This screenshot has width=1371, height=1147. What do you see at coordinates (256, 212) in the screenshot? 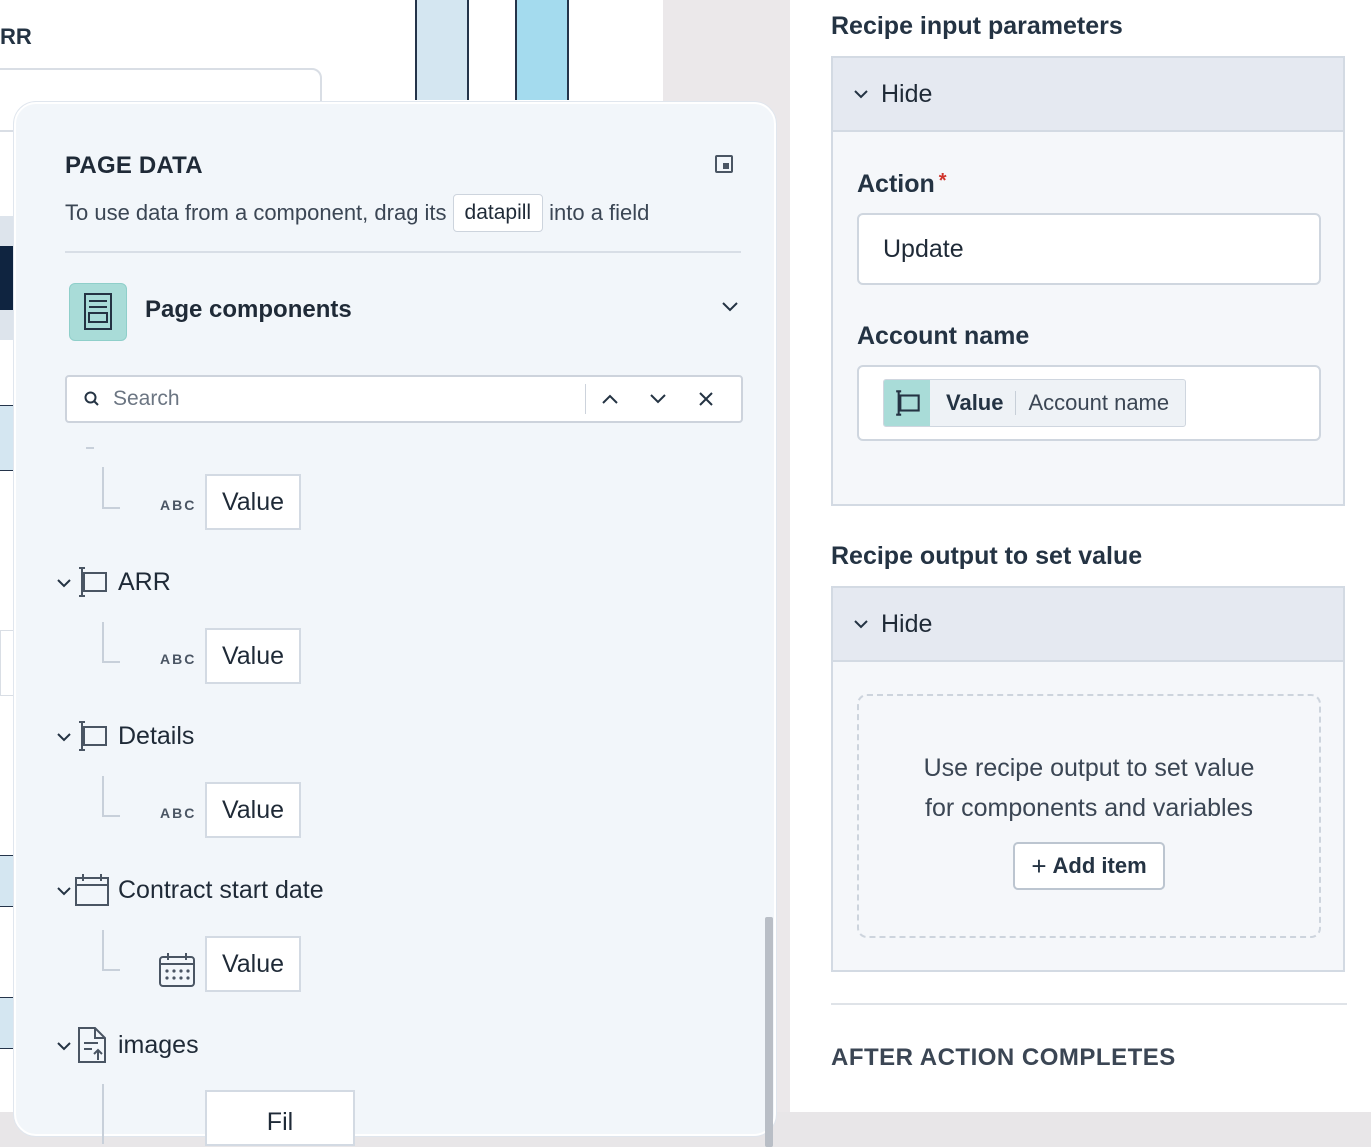
I see `subtitle-text: To use data from a component, drag its` at bounding box center [256, 212].